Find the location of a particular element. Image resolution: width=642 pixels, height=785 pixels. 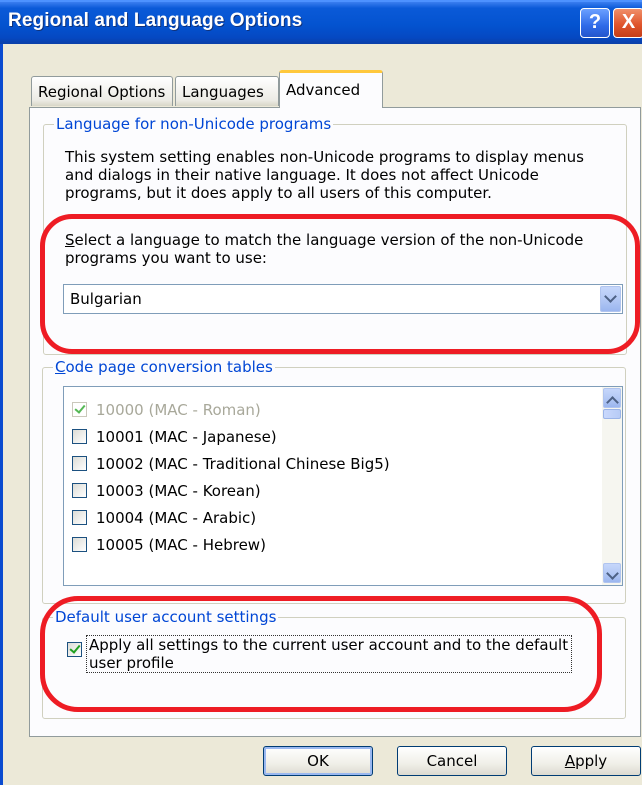

list-item: 10005 (MAC - Hebrew) is located at coordinates (329, 545).